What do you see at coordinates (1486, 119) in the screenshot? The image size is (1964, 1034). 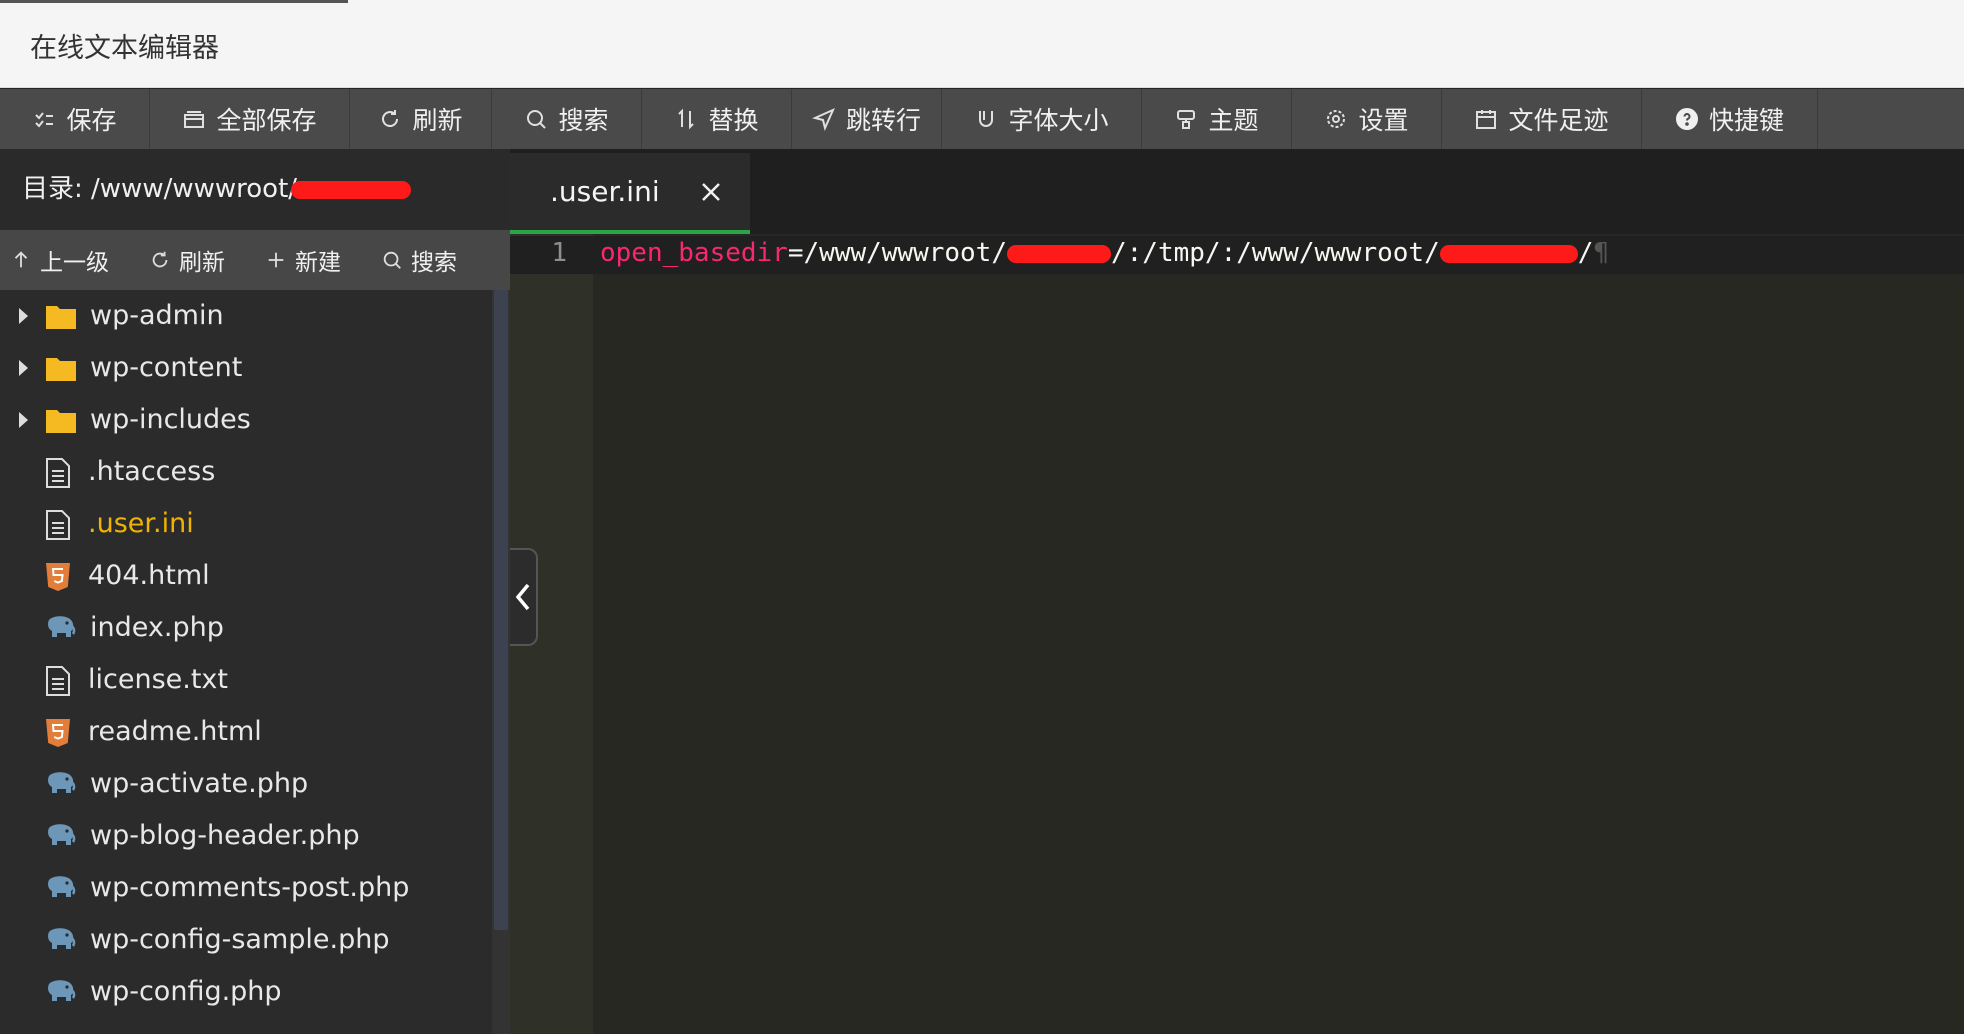 I see `calendar-icon` at bounding box center [1486, 119].